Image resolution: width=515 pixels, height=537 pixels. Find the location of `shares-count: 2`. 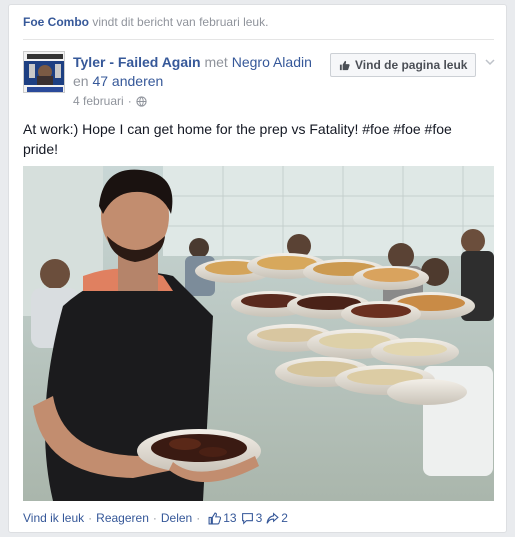

shares-count: 2 is located at coordinates (284, 518).